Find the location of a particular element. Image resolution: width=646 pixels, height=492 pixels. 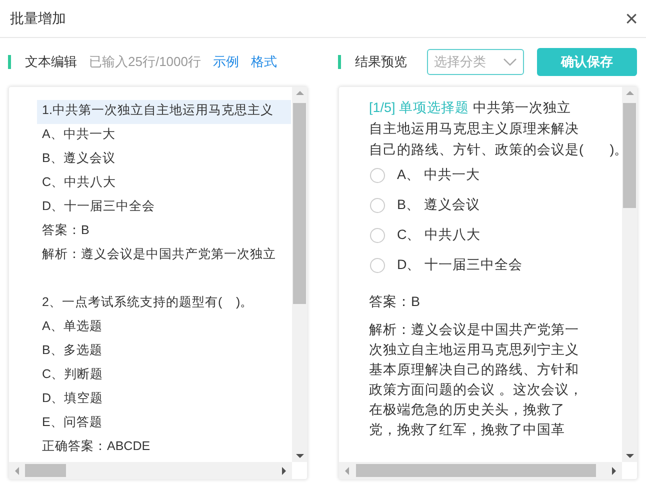

dialog-title: 批量增加 is located at coordinates (38, 19).